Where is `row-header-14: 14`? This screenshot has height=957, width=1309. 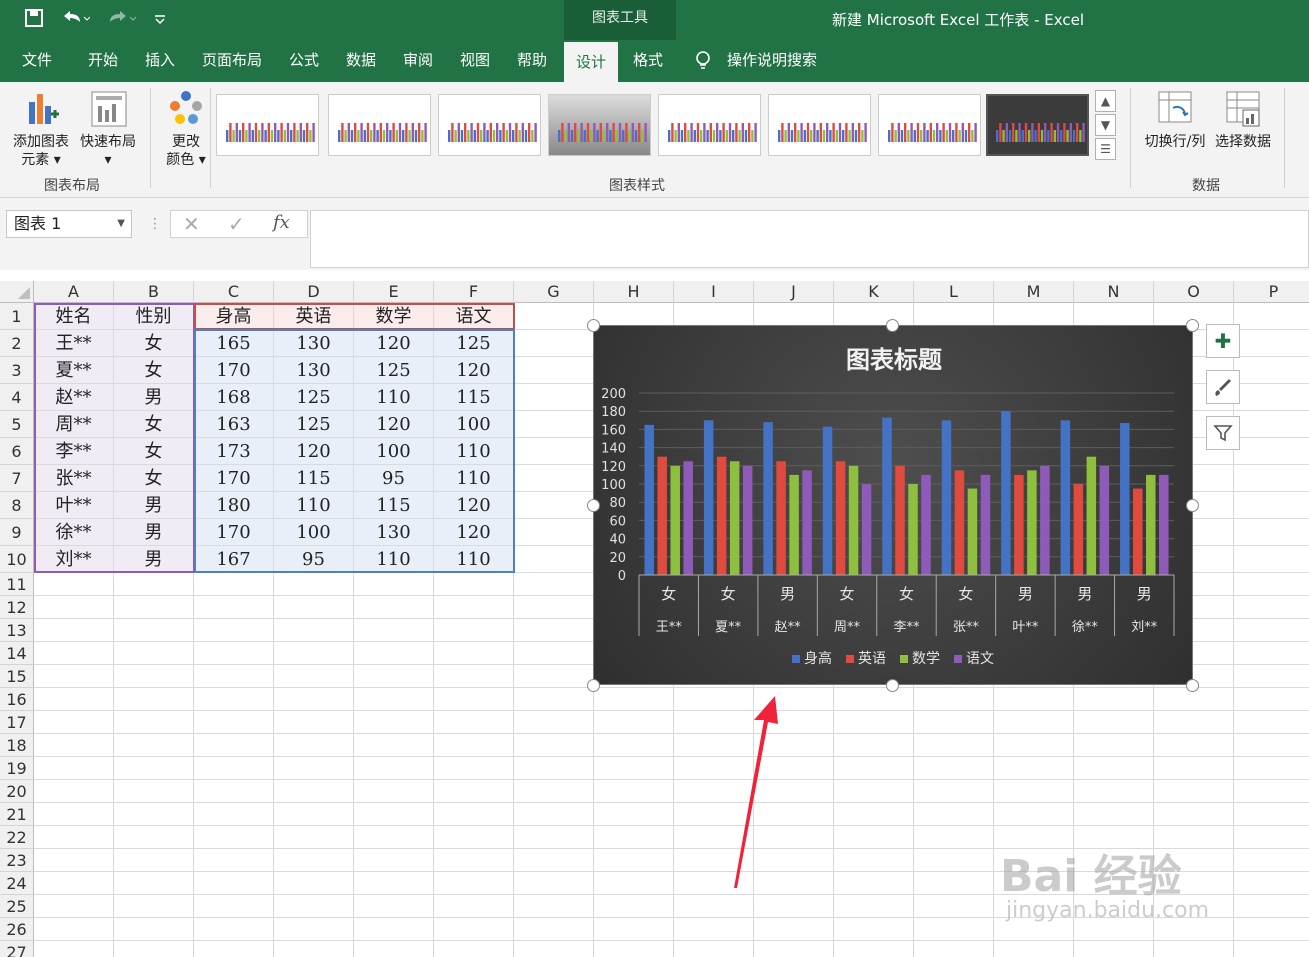
row-header-14: 14 is located at coordinates (17, 653).